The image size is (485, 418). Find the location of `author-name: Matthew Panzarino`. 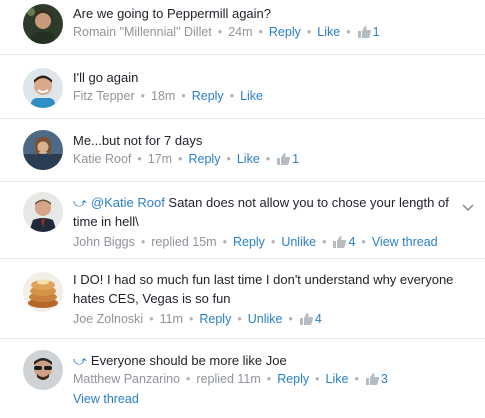

author-name: Matthew Panzarino is located at coordinates (126, 379).